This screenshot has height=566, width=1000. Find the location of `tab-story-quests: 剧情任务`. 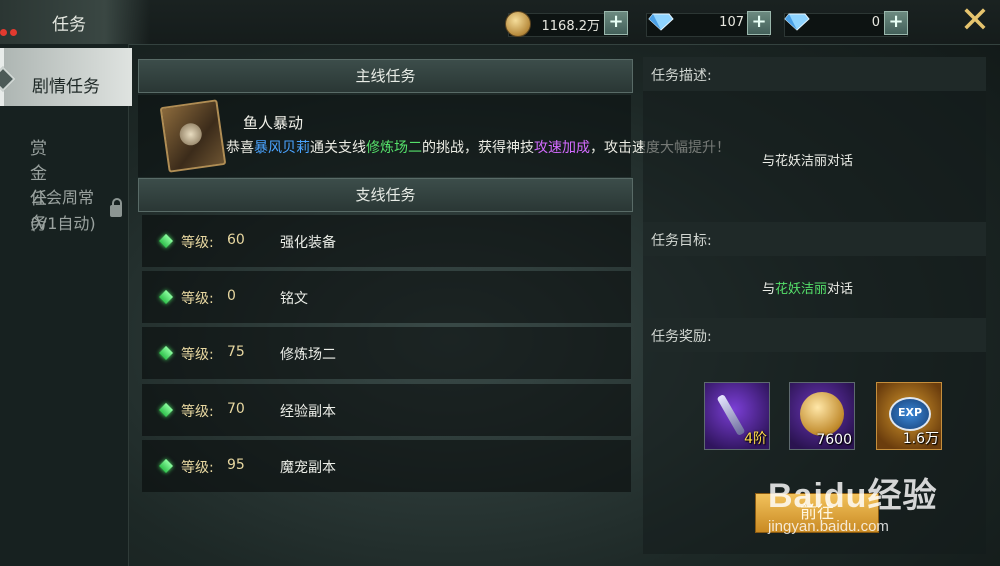

tab-story-quests: 剧情任务 is located at coordinates (66, 77).